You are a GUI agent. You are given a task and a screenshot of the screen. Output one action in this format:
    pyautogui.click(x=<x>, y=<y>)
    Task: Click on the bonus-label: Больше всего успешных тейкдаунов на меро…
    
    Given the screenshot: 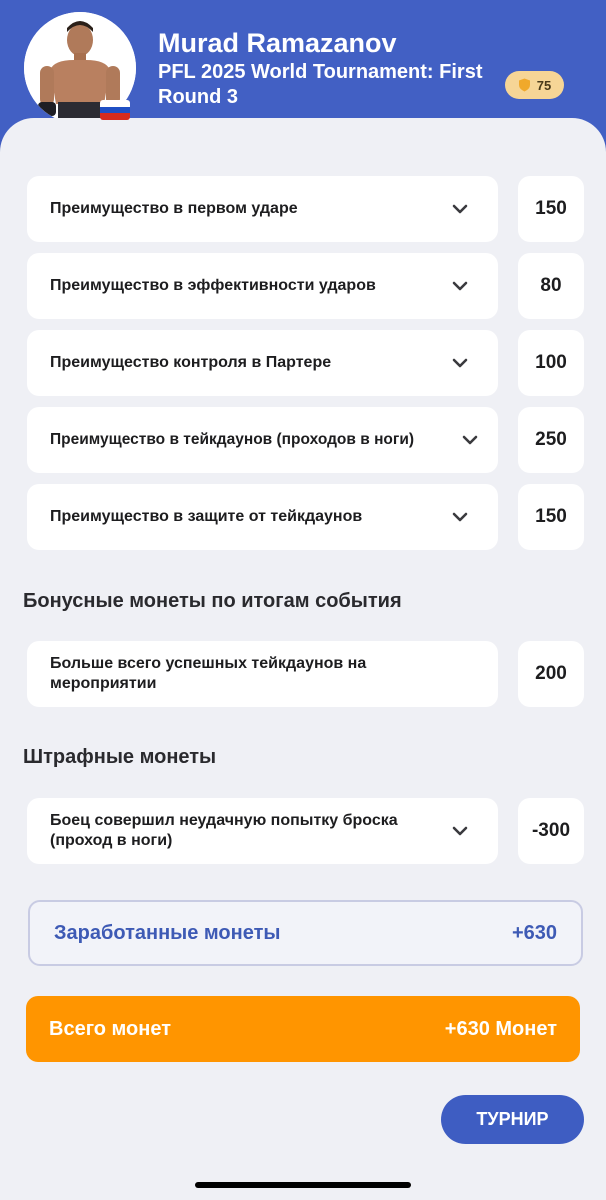 What is the action you would take?
    pyautogui.click(x=208, y=673)
    